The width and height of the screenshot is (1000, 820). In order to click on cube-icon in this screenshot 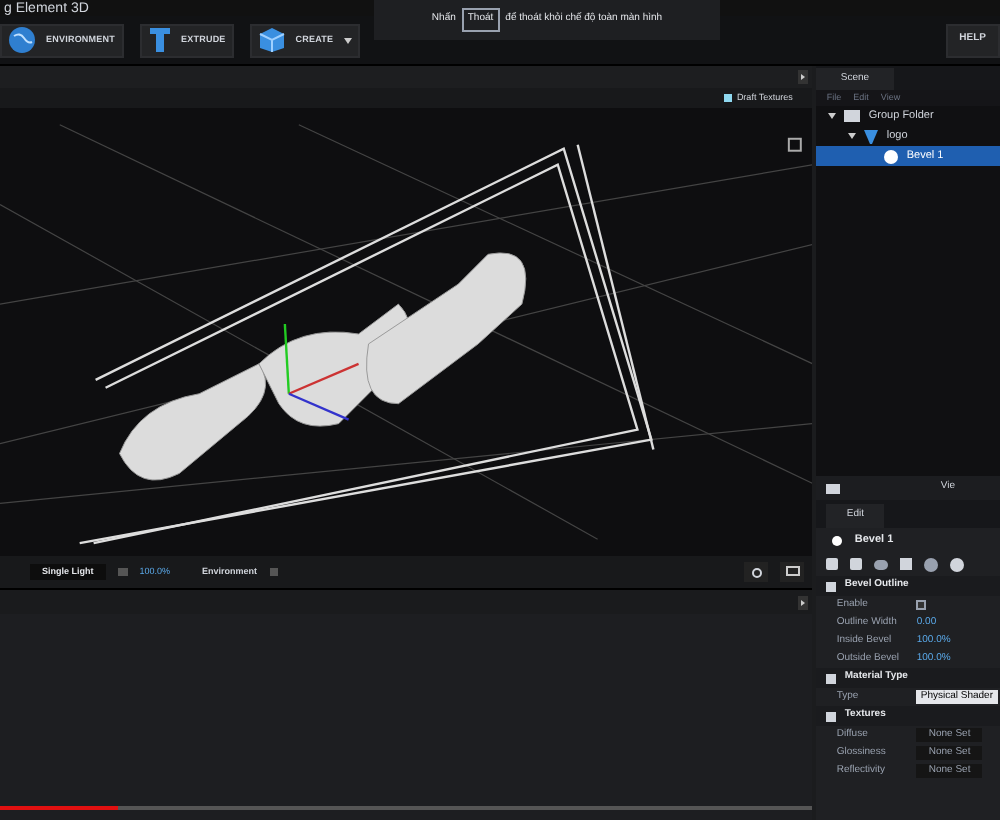, I will do `click(271, 40)`.